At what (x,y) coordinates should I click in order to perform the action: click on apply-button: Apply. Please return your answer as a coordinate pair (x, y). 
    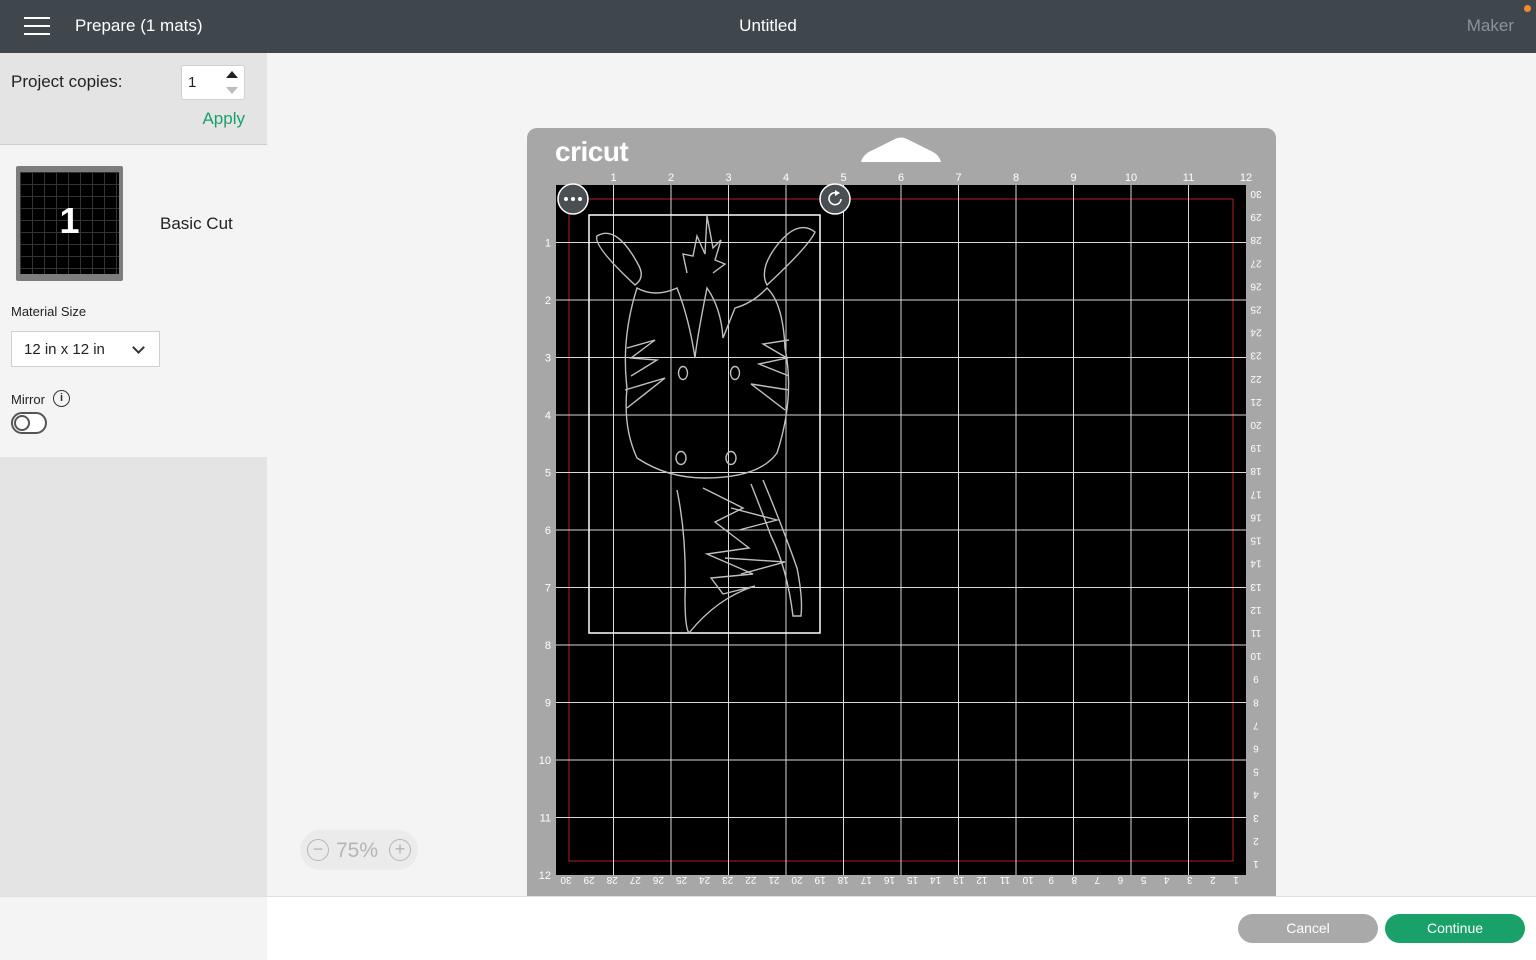
    Looking at the image, I should click on (223, 119).